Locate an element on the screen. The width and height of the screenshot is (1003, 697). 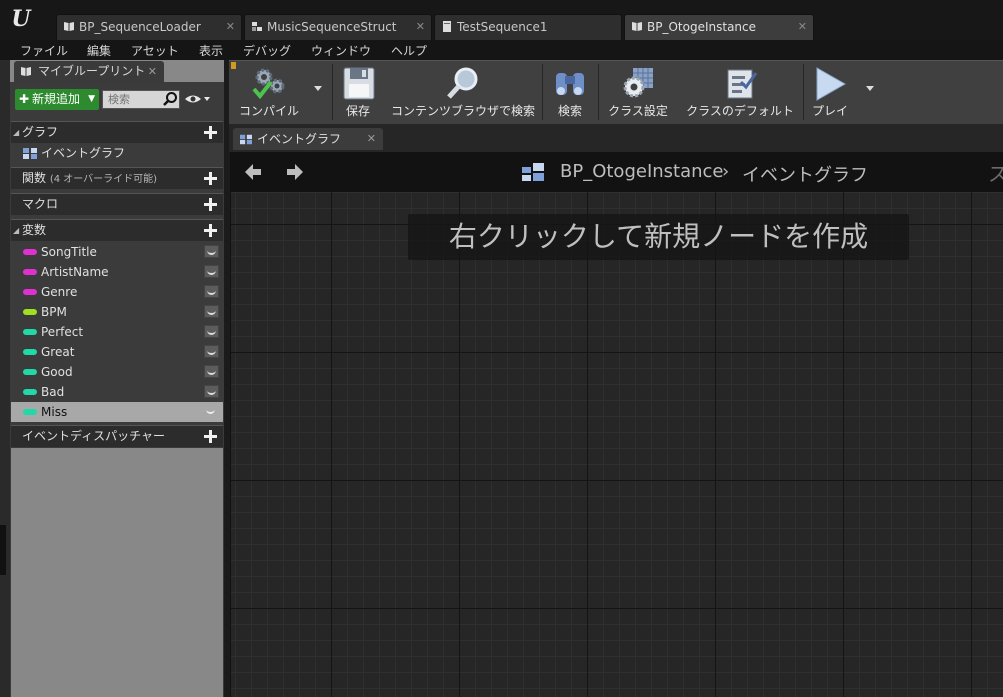
add-function-icon is located at coordinates (210, 178).